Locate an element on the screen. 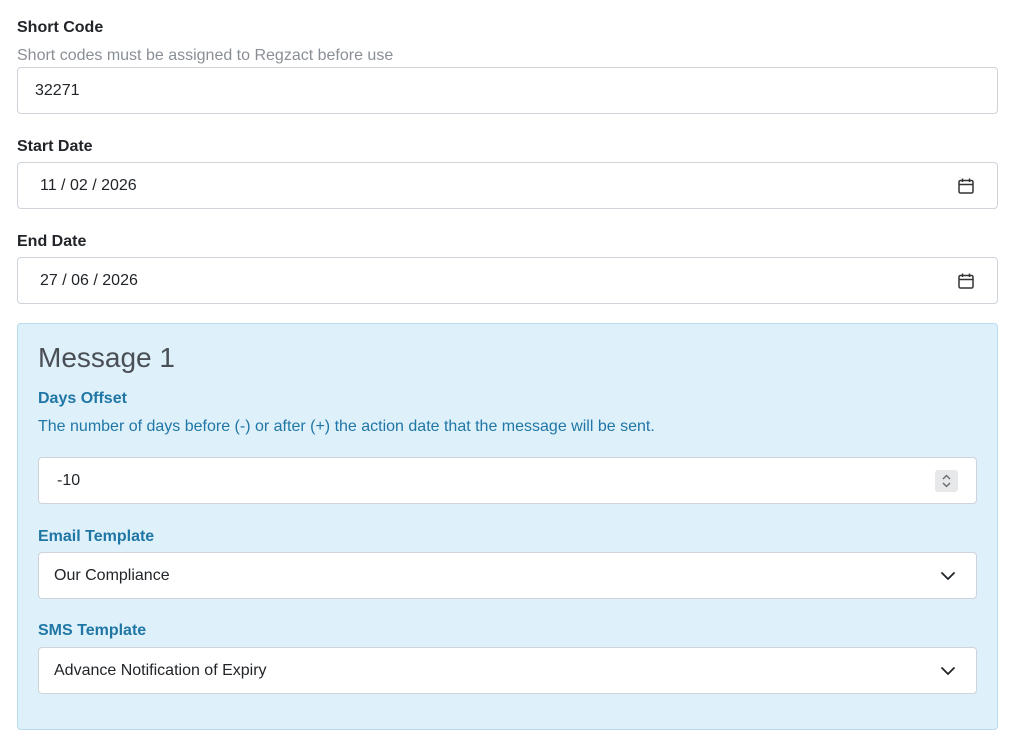 The height and width of the screenshot is (745, 1016). email-template-value: Our Compliance is located at coordinates (112, 575).